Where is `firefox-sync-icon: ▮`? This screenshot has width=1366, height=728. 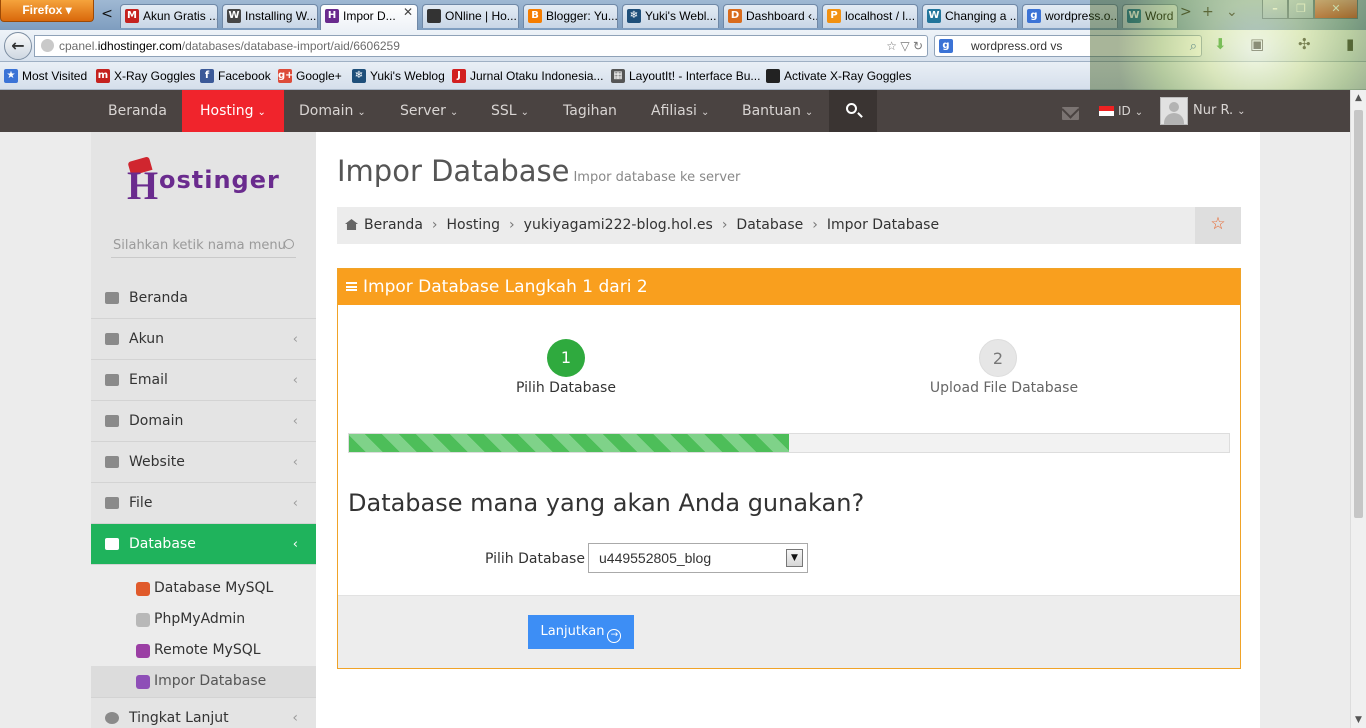
firefox-sync-icon: ▮ is located at coordinates (1350, 44).